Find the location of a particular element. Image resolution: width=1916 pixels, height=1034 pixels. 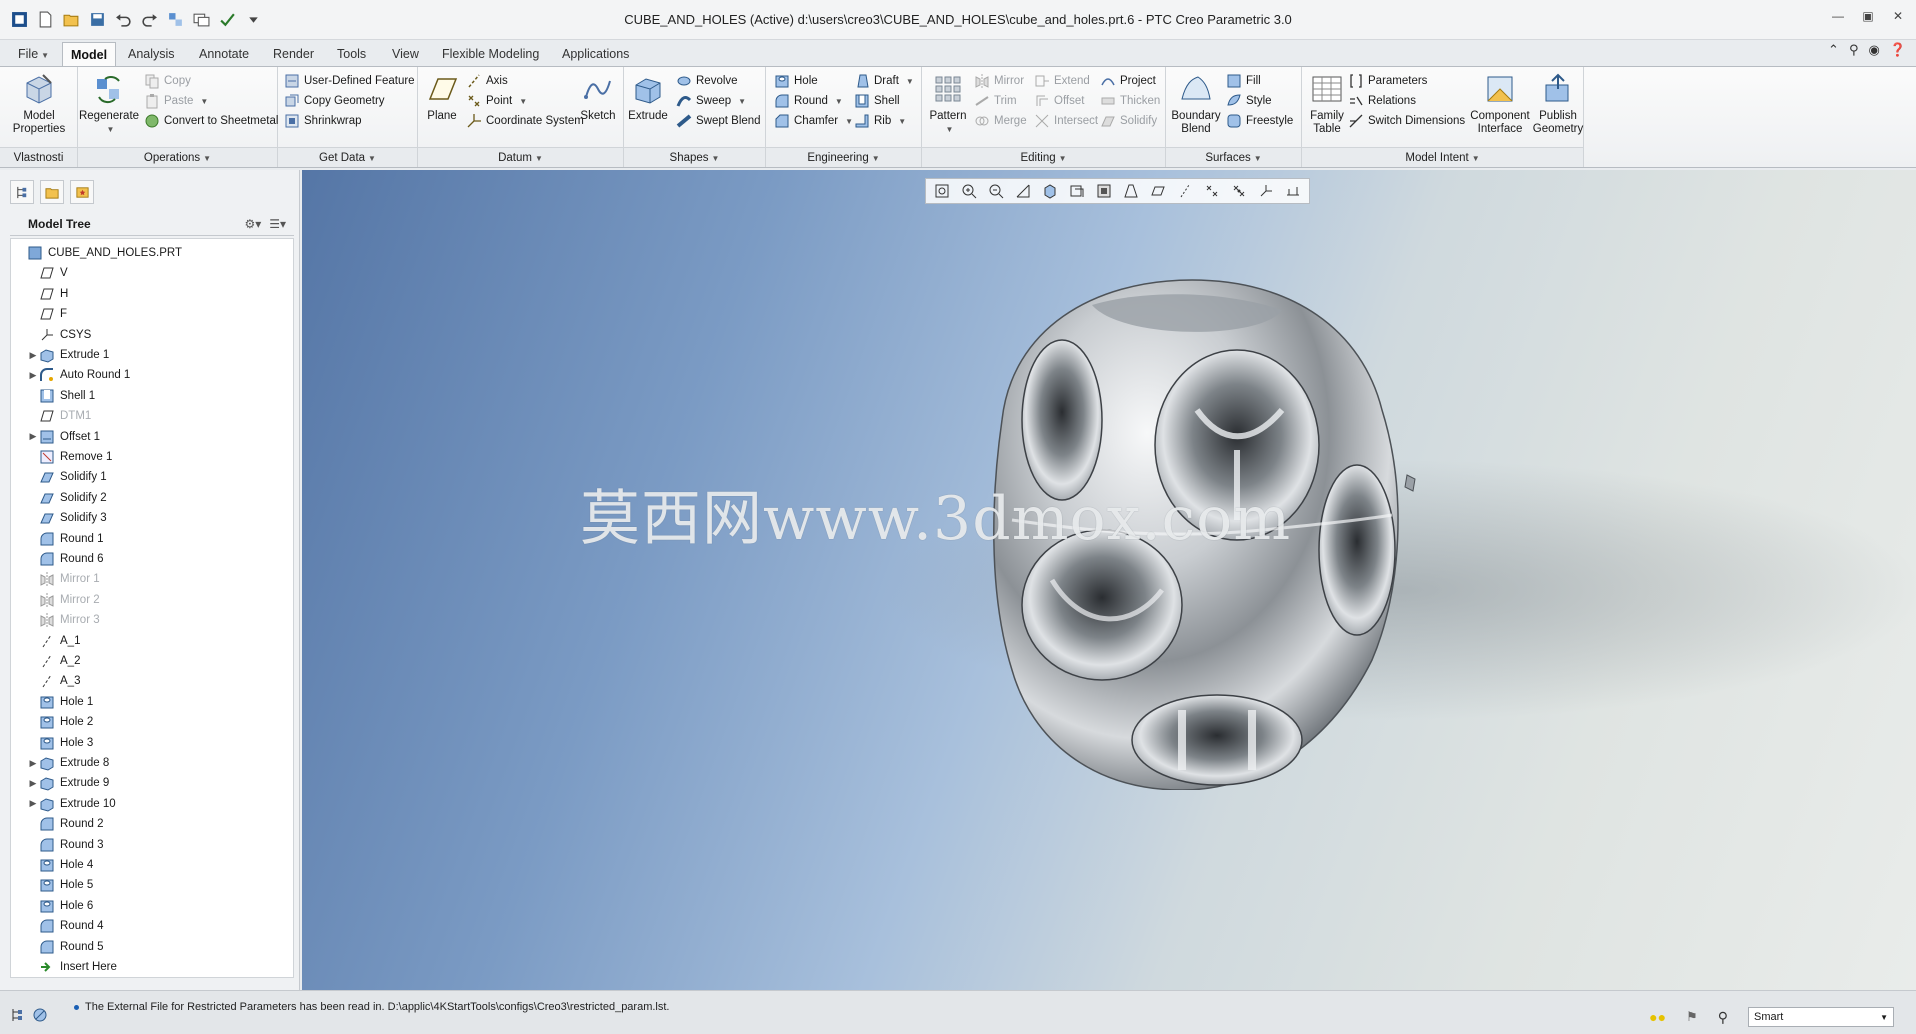

mirror-button: Mirror is located at coordinates (999, 81).